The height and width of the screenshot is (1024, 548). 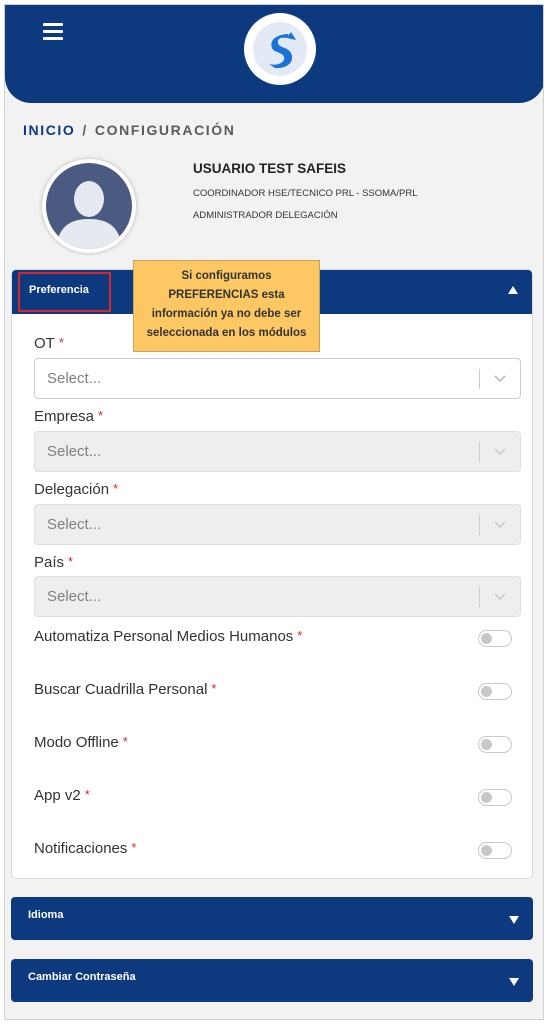 What do you see at coordinates (226, 333) in the screenshot?
I see `tooltip-line: seleccionada en los módulos` at bounding box center [226, 333].